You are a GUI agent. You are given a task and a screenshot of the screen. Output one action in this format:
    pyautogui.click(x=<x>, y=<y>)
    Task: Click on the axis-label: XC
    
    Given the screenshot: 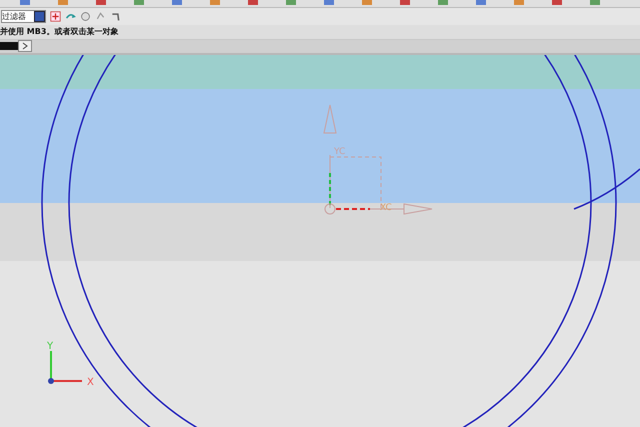 What is the action you would take?
    pyautogui.click(x=386, y=207)
    